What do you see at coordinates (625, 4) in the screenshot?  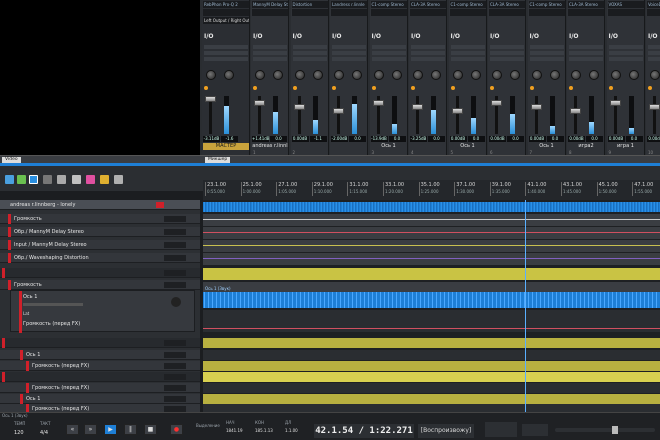 I see `plugin-slot: VOXAS` at bounding box center [625, 4].